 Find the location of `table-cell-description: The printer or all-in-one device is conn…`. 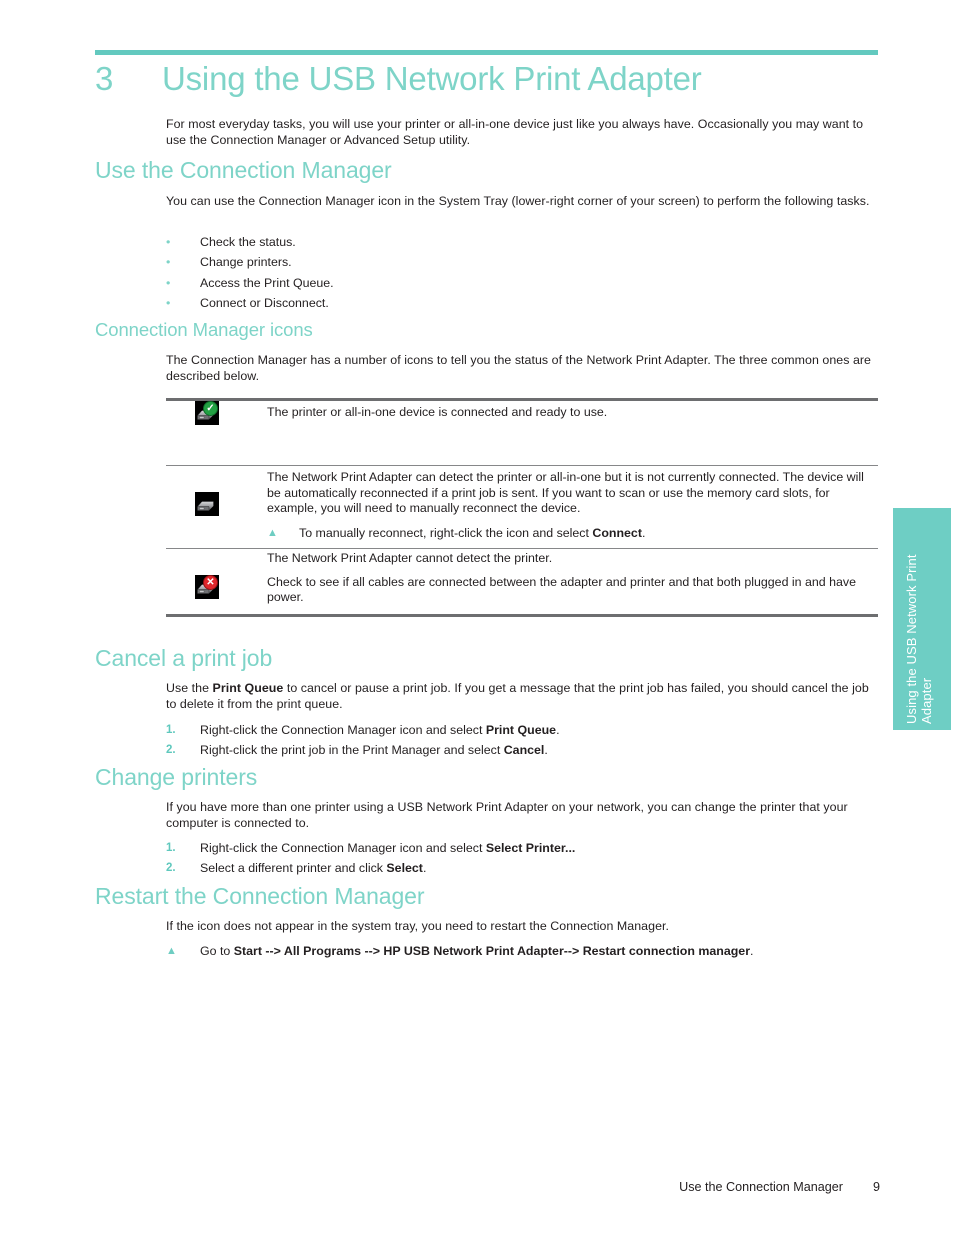

table-cell-description: The printer or all-in-one device is conn… is located at coordinates (572, 433).